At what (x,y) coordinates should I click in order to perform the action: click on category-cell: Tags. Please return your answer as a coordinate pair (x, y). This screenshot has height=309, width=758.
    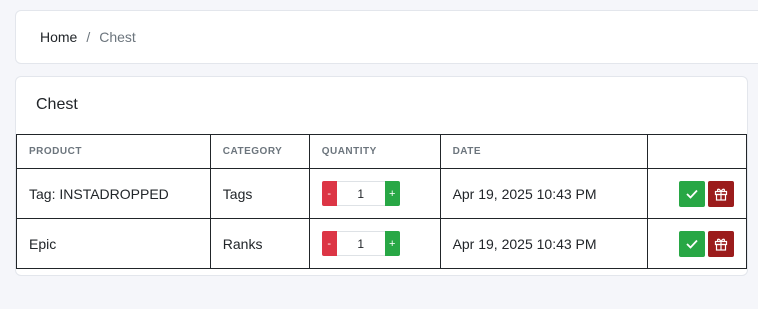
    Looking at the image, I should click on (259, 193).